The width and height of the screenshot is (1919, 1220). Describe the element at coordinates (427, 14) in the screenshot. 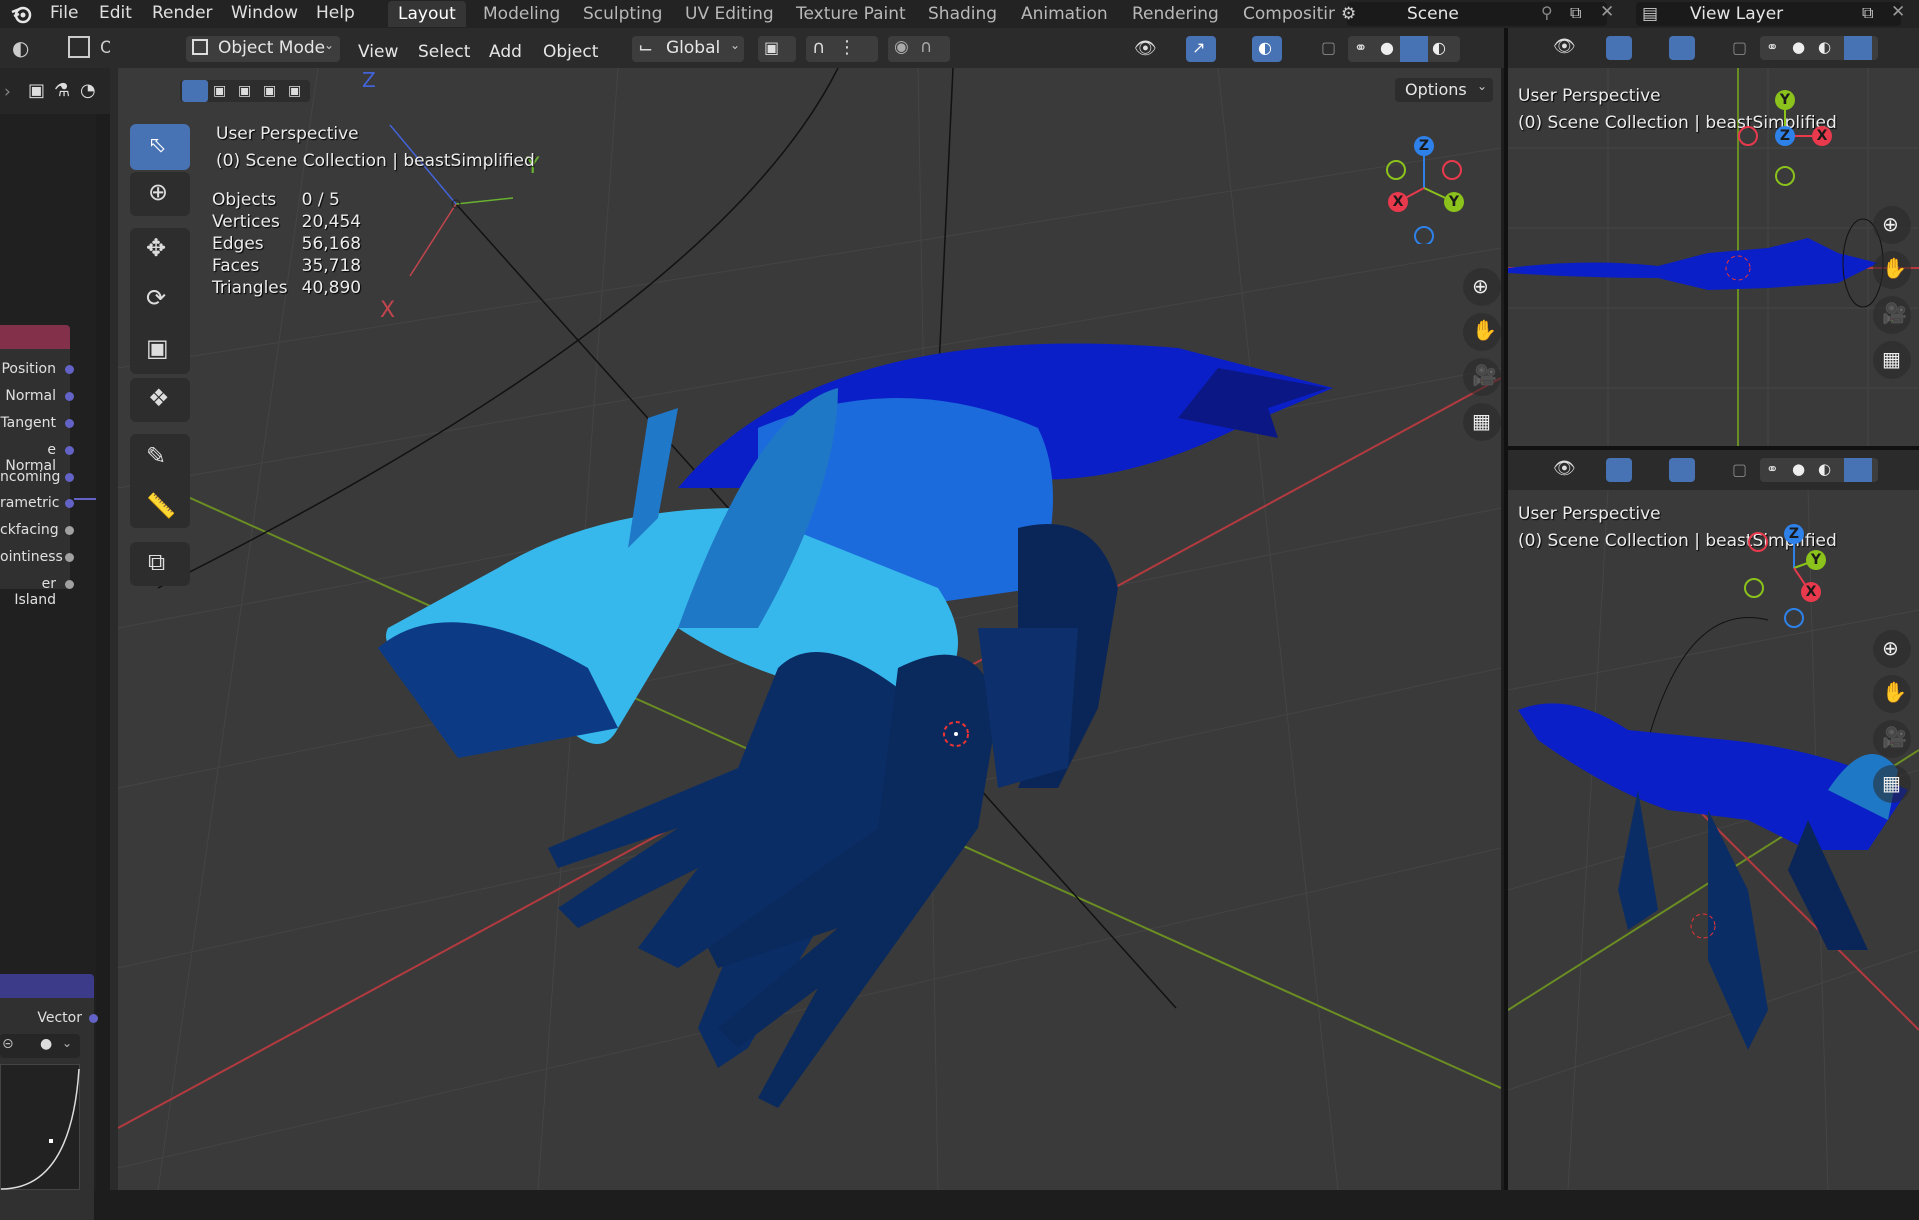

I see `tab-layout: Layout` at that location.